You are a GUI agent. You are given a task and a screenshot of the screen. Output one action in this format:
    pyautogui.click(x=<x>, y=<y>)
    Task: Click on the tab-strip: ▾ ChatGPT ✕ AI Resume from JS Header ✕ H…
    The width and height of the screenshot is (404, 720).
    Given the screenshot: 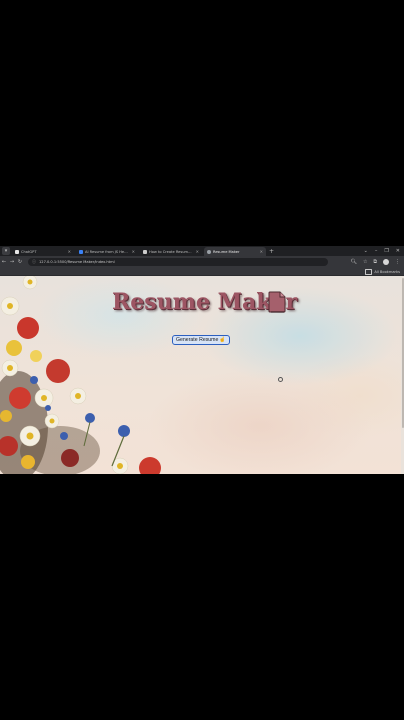 What is the action you would take?
    pyautogui.click(x=202, y=251)
    